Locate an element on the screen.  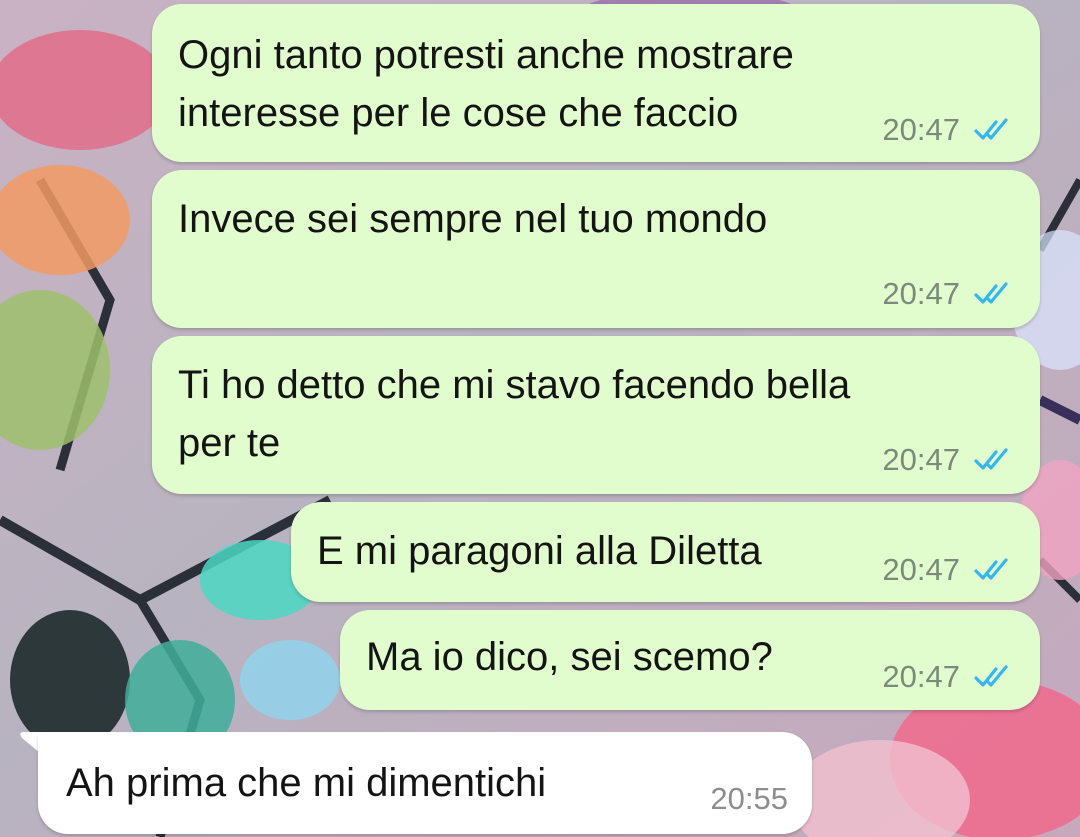
incoming-message: Ah prima che mi dimentichi 20:55 is located at coordinates (425, 783).